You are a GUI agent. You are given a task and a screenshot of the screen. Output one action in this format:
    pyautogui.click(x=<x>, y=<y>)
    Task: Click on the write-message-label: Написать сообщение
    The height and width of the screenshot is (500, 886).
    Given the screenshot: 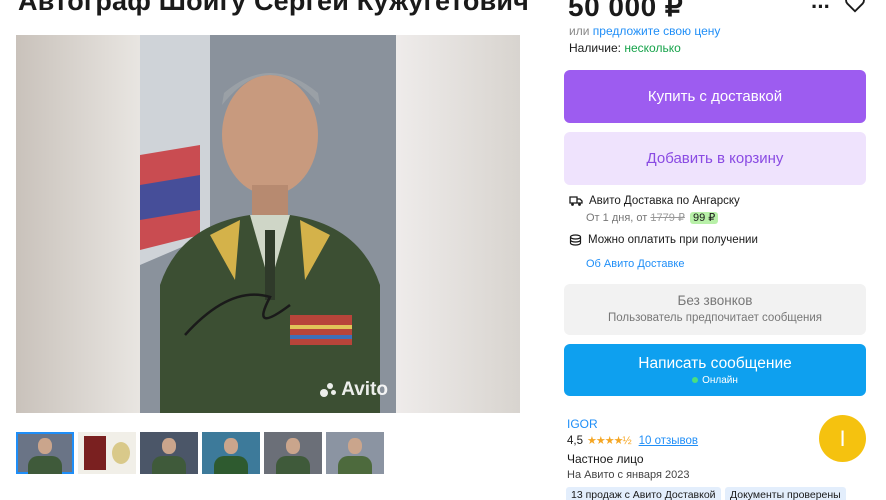 What is the action you would take?
    pyautogui.click(x=715, y=363)
    